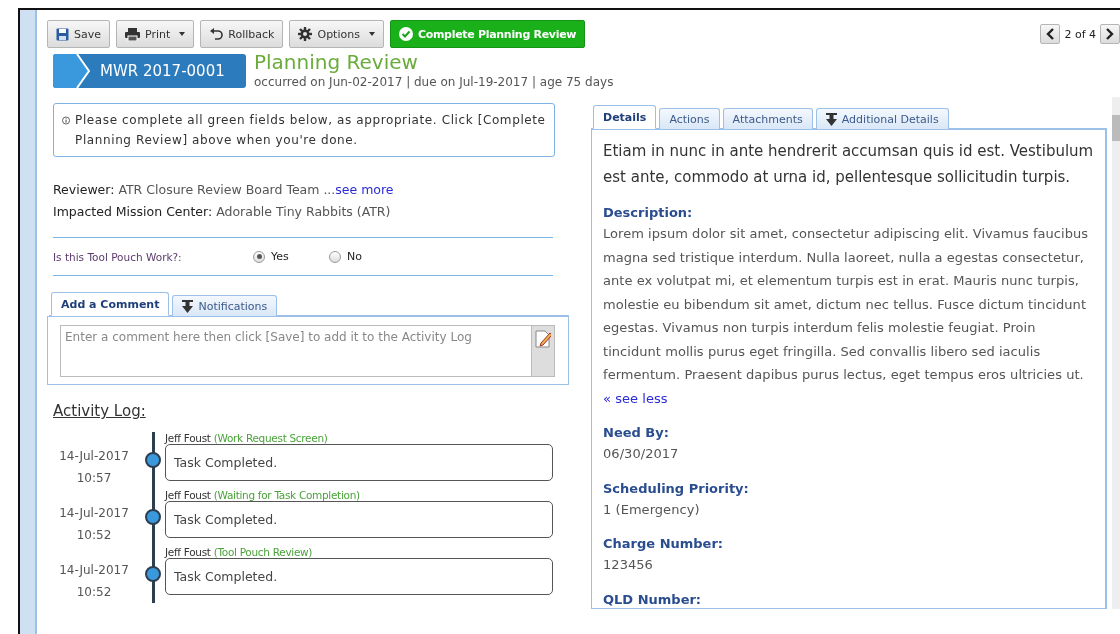 The height and width of the screenshot is (634, 1120). What do you see at coordinates (648, 213) in the screenshot?
I see `field-label: Description:` at bounding box center [648, 213].